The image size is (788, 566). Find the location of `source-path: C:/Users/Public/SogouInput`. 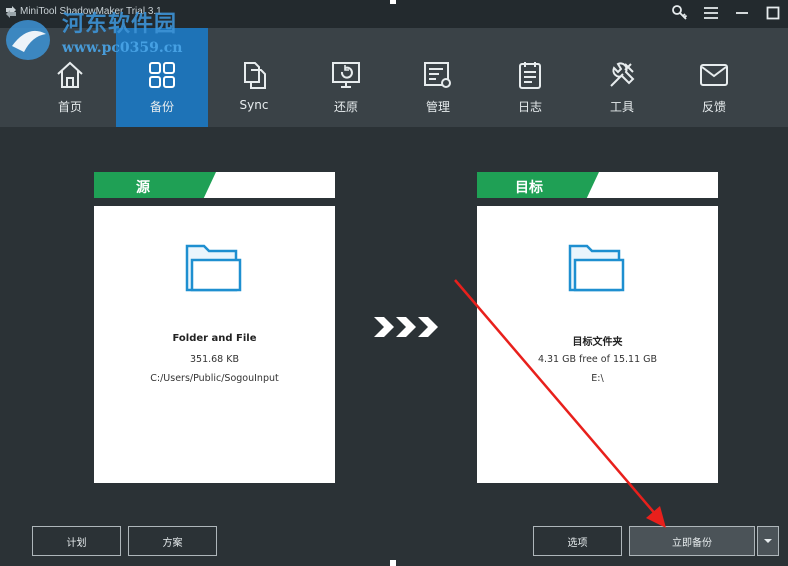

source-path: C:/Users/Public/SogouInput is located at coordinates (214, 378).